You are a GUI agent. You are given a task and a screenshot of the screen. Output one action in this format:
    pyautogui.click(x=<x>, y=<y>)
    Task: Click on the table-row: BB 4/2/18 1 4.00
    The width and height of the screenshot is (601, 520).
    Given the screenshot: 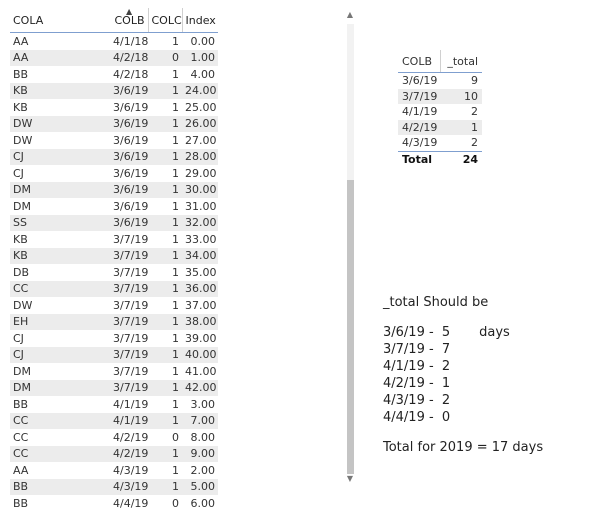 What is the action you would take?
    pyautogui.click(x=114, y=74)
    